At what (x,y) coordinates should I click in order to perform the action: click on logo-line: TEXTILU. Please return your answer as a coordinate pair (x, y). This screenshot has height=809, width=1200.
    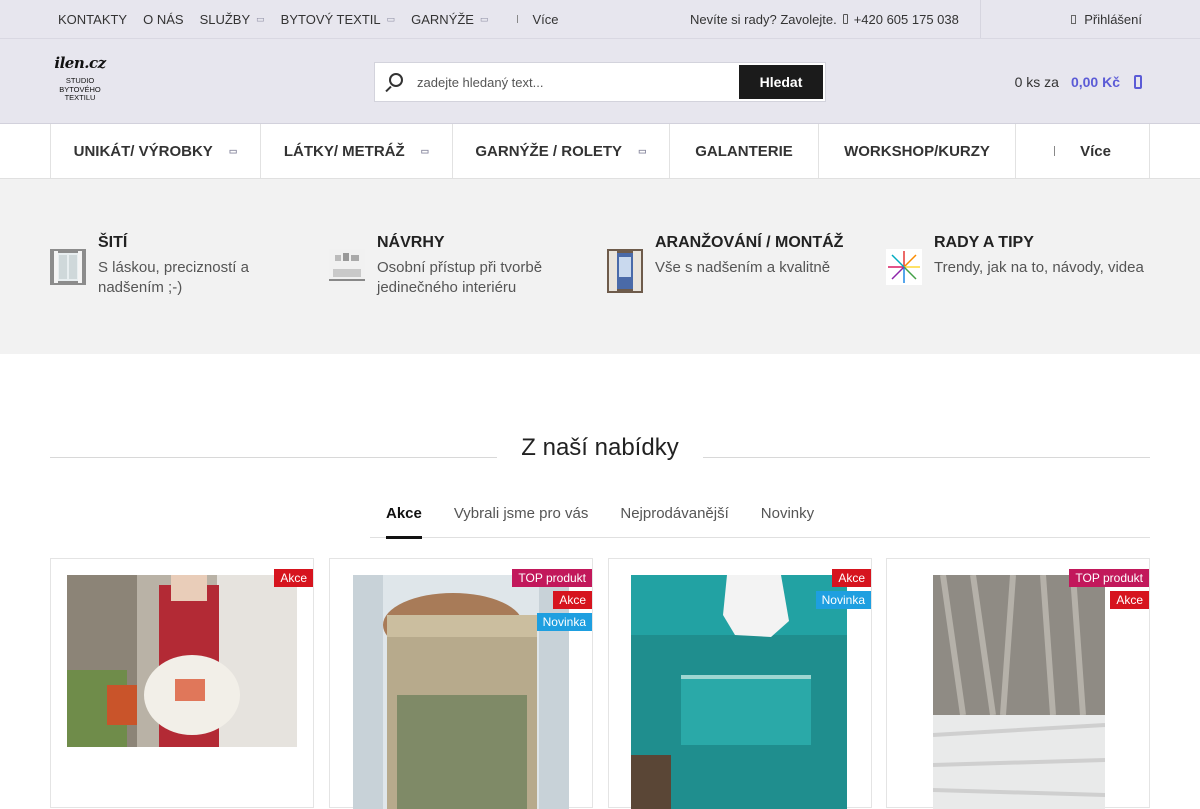
    Looking at the image, I should click on (80, 97).